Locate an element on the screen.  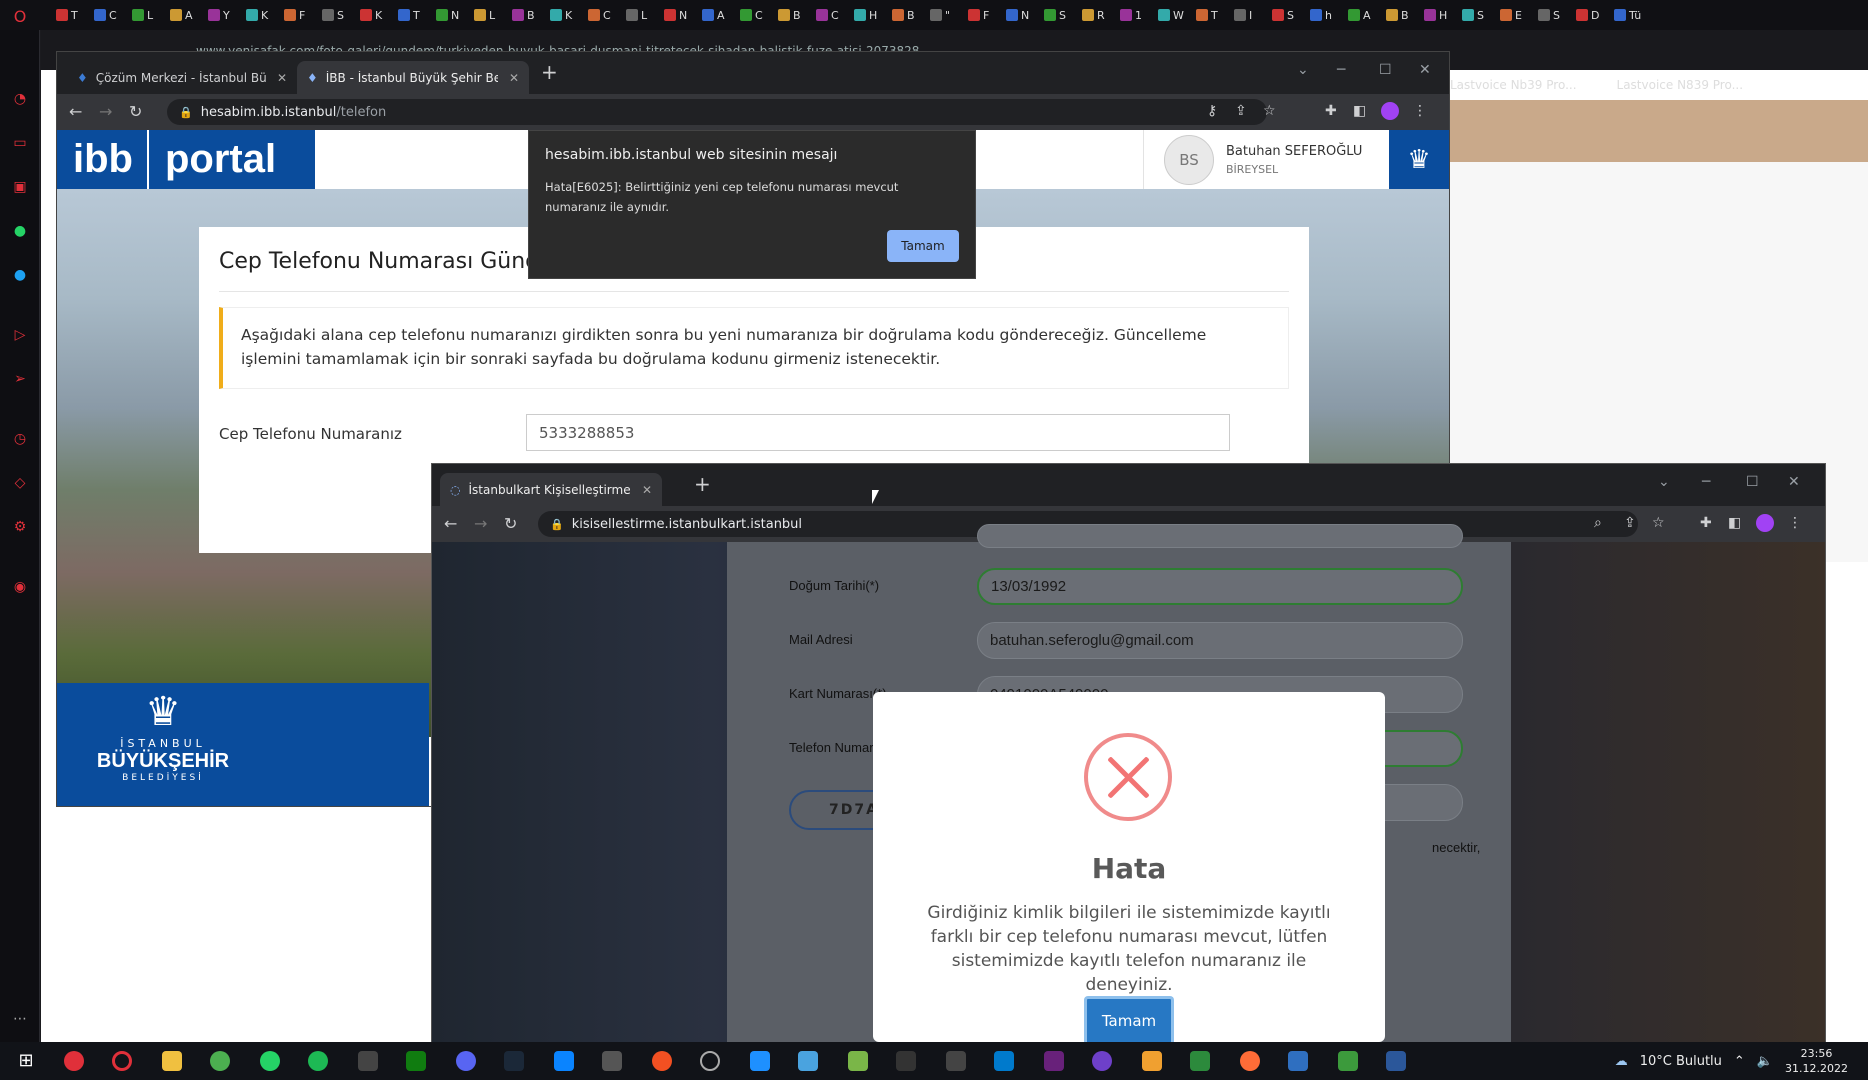
ibb-portal-logo: ibb portal is located at coordinates (186, 159).